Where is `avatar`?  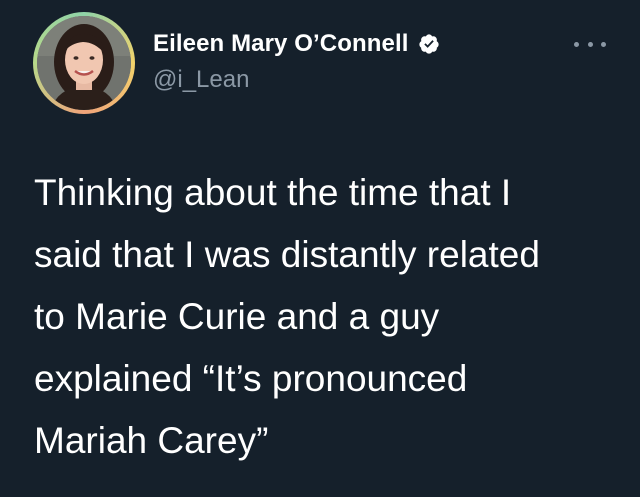
avatar is located at coordinates (84, 63).